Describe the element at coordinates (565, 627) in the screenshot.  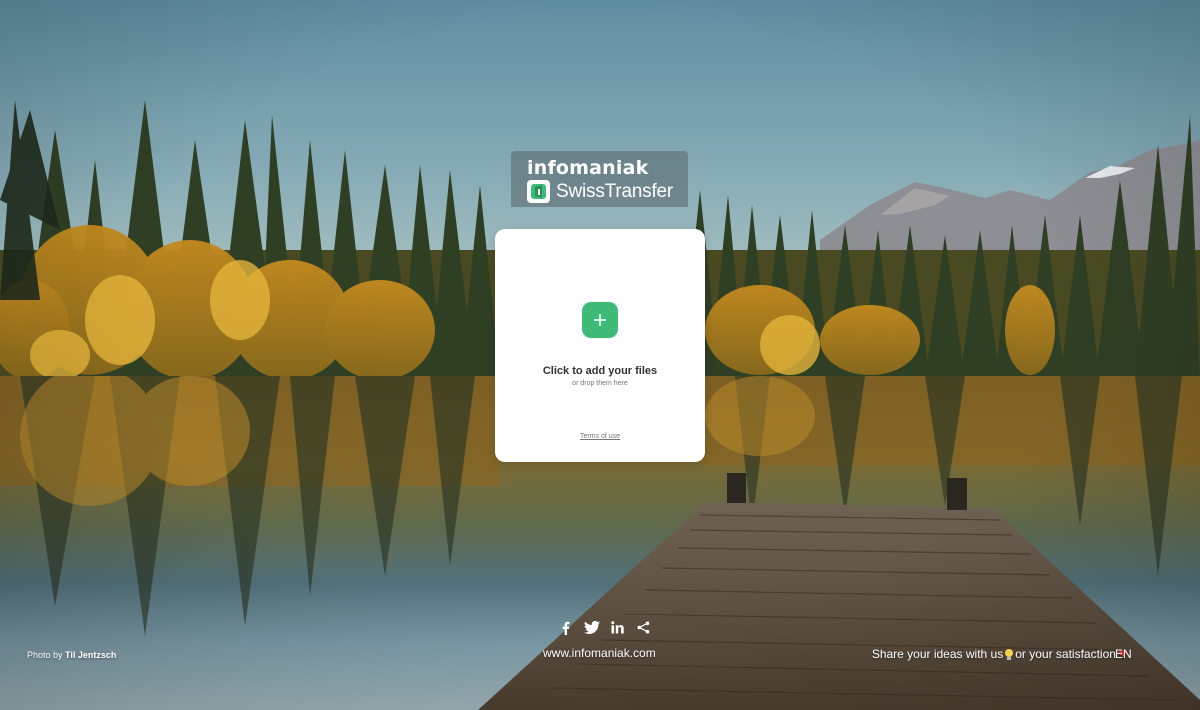
I see `facebook-icon` at that location.